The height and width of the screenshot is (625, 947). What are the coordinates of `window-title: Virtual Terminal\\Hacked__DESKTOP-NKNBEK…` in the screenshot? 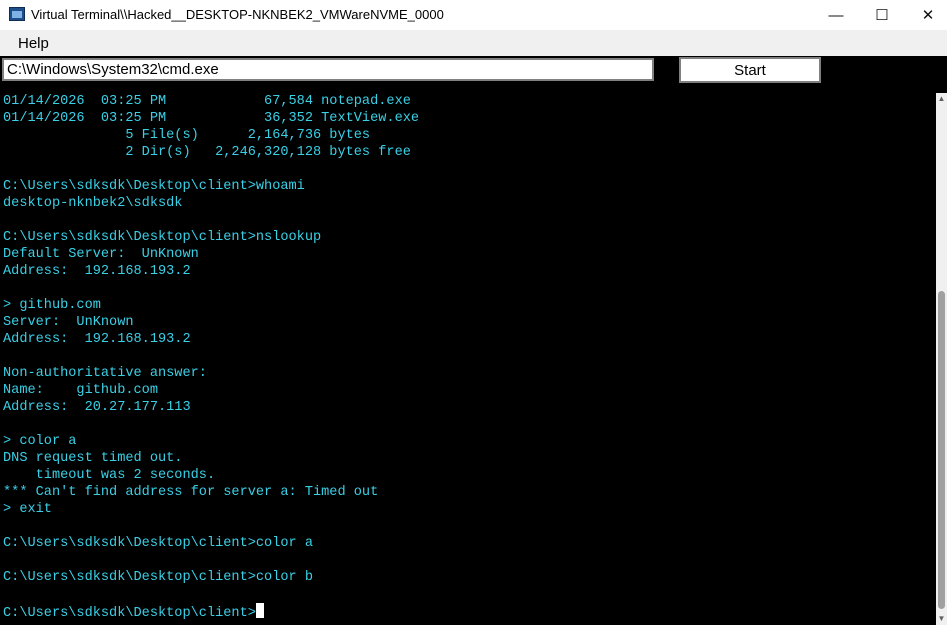 It's located at (237, 14).